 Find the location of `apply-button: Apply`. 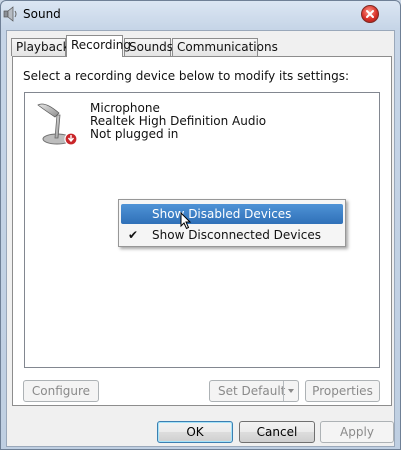

apply-button: Apply is located at coordinates (357, 432).